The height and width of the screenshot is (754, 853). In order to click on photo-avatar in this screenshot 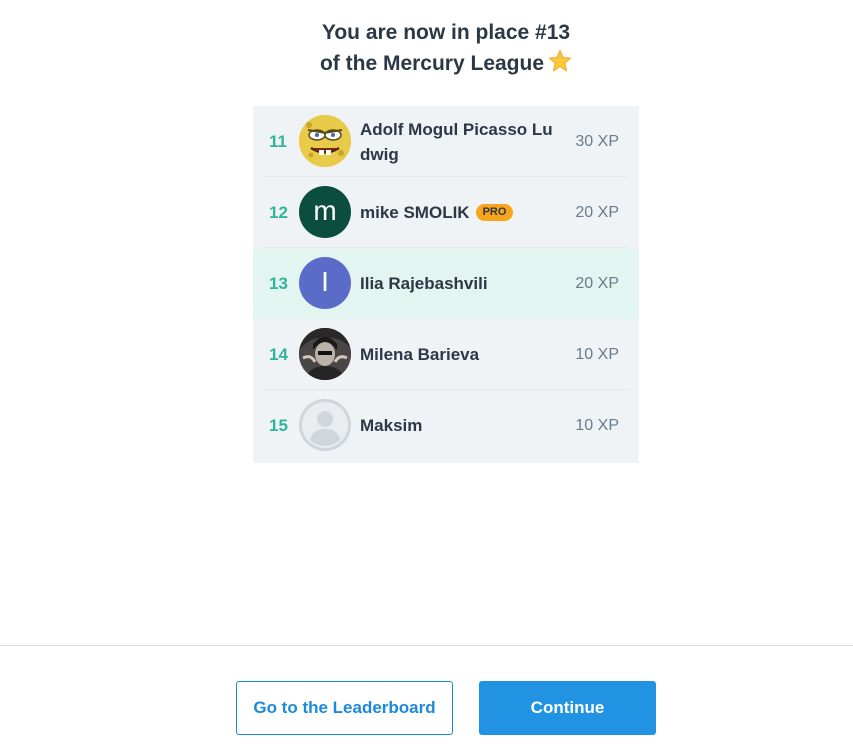, I will do `click(325, 354)`.